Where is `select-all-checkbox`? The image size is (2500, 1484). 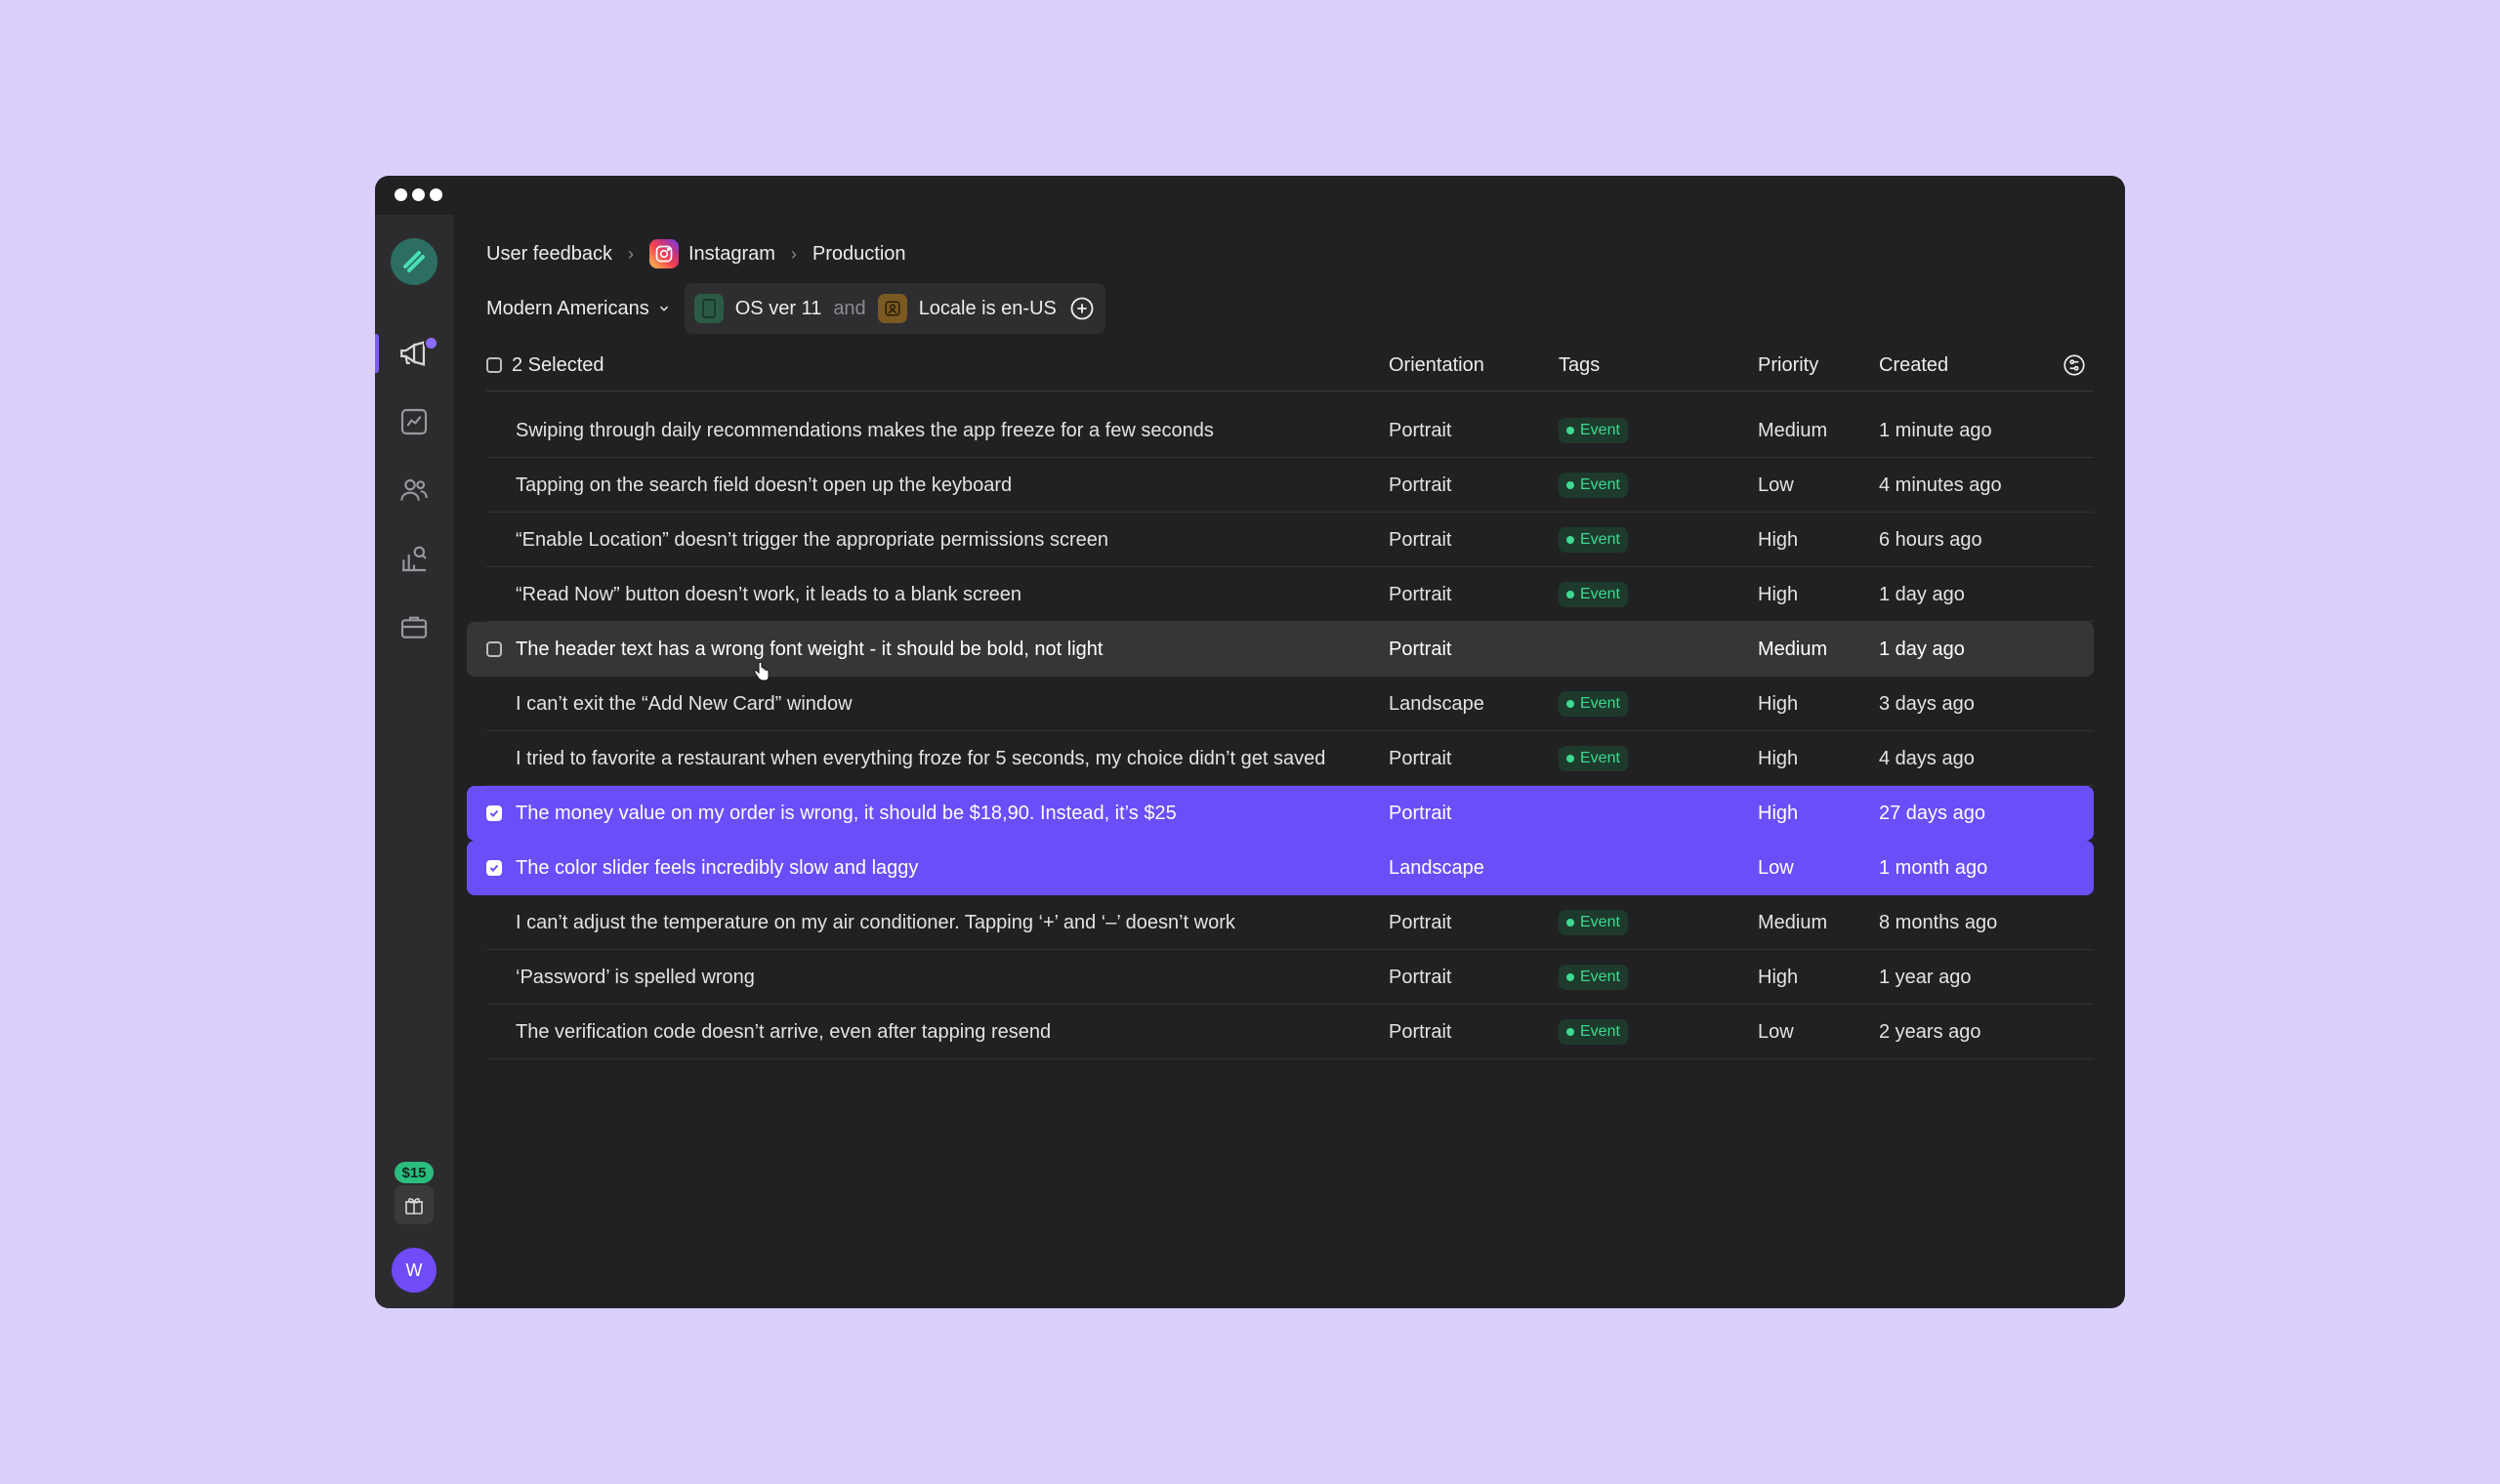 select-all-checkbox is located at coordinates (494, 365).